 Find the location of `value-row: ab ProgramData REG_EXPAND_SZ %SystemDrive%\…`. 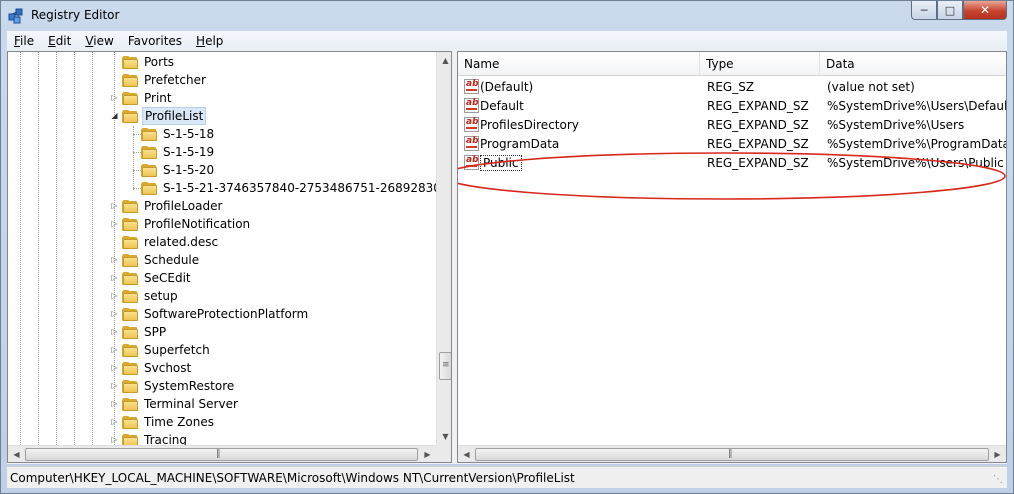

value-row: ab ProgramData REG_EXPAND_SZ %SystemDrive%\… is located at coordinates (732, 144).